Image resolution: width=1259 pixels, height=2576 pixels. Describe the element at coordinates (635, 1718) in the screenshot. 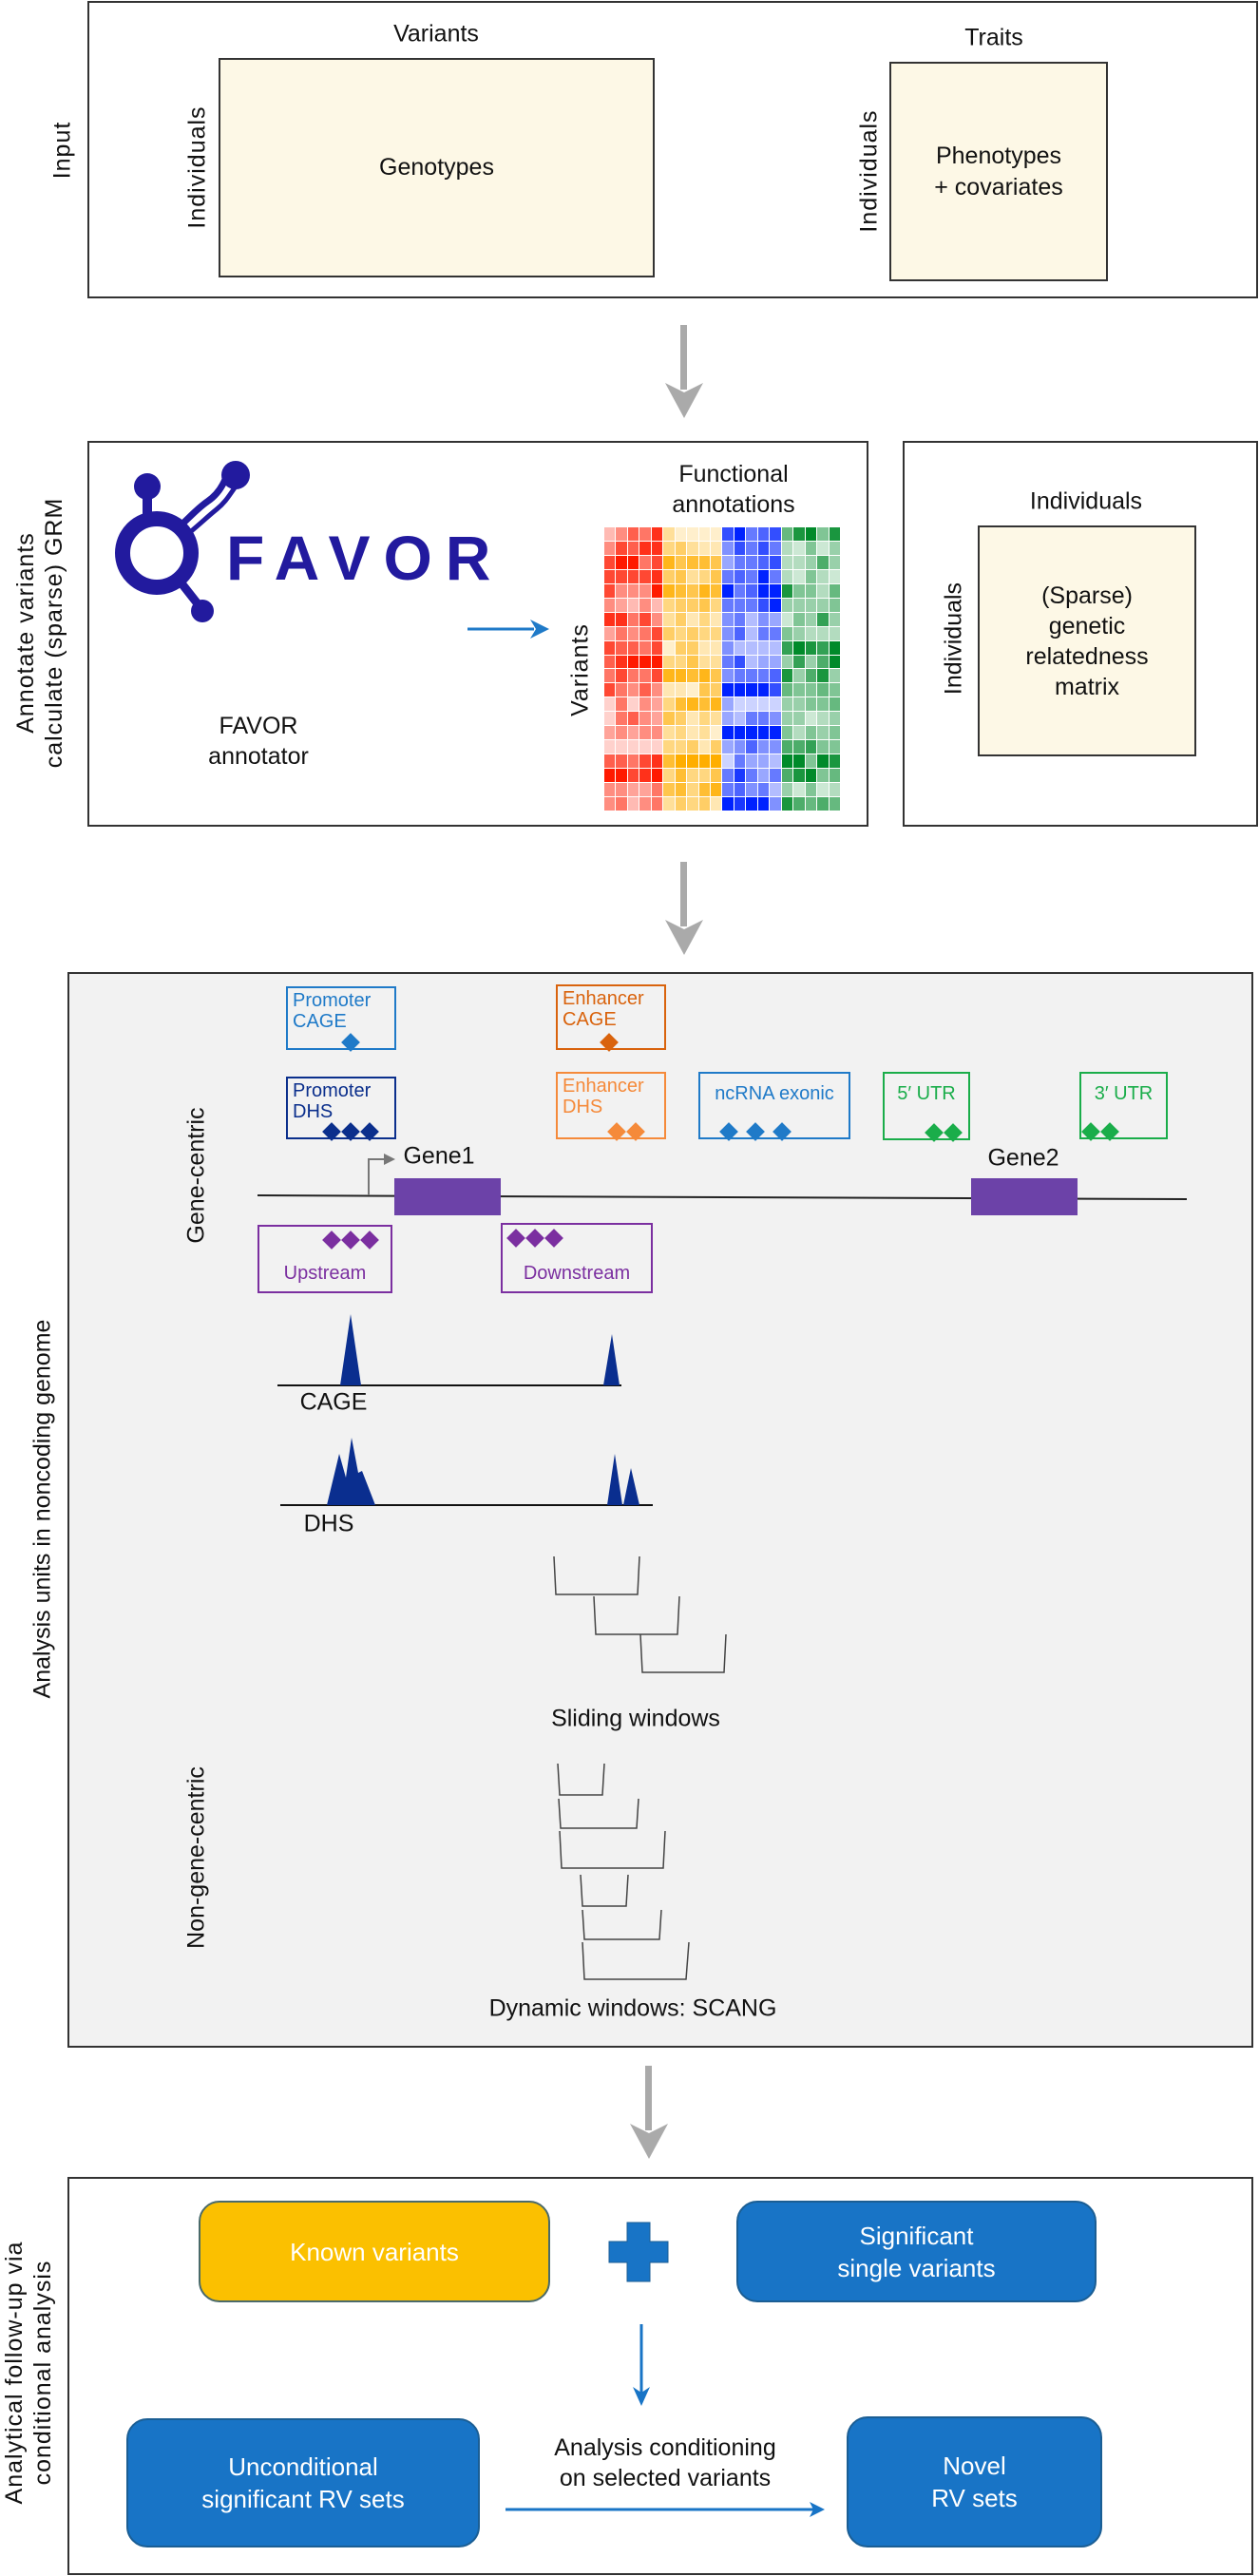

I see `sliding-windows-label: Sliding windows` at that location.